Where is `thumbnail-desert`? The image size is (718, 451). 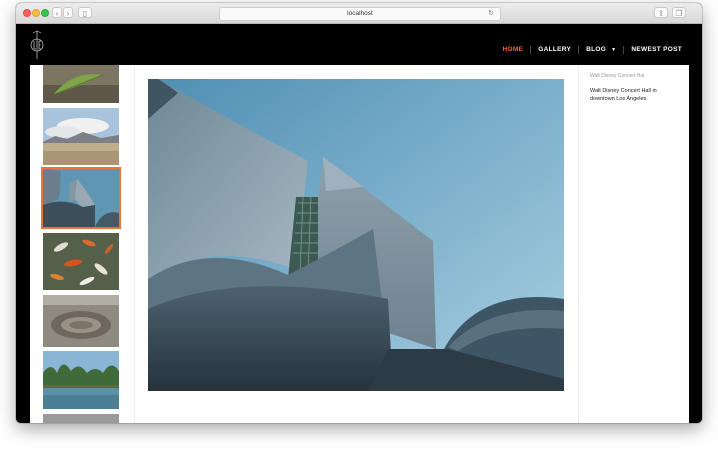 thumbnail-desert is located at coordinates (81, 136).